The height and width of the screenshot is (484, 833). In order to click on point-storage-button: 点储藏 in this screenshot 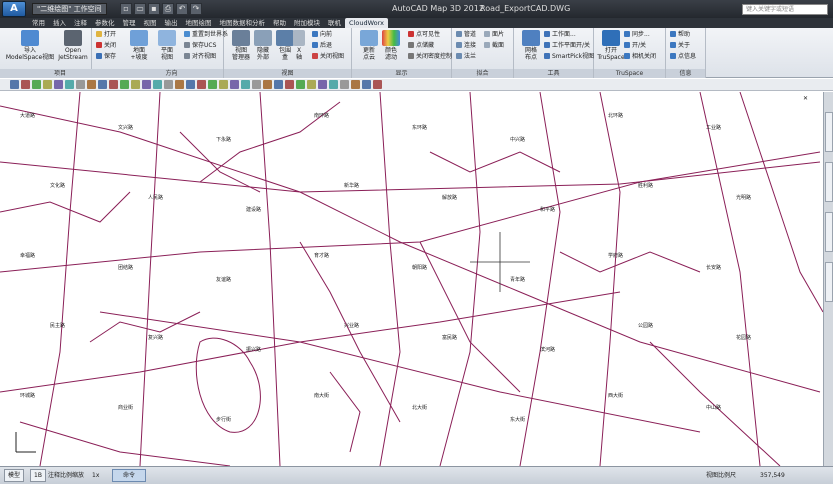, I will do `click(421, 46)`.